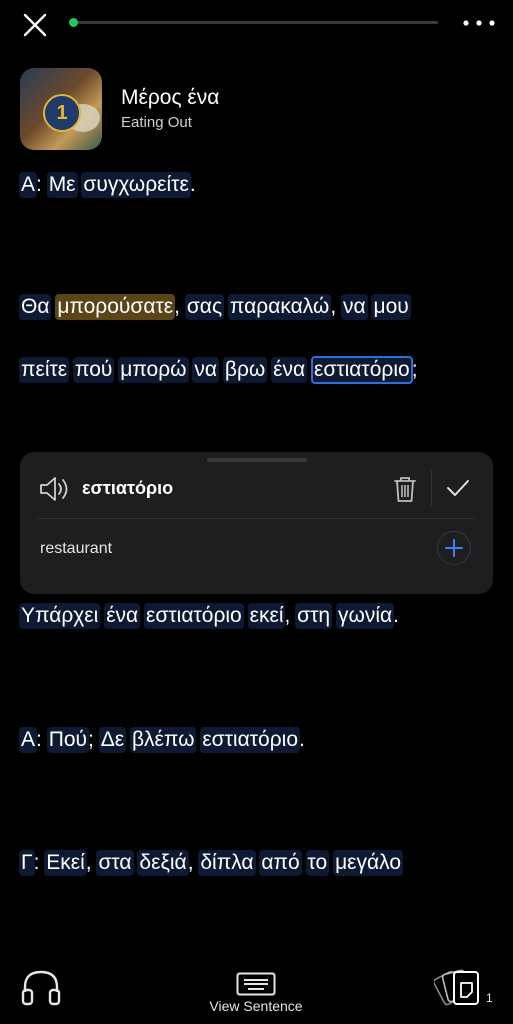  I want to click on flashcard-count: 1, so click(489, 998).